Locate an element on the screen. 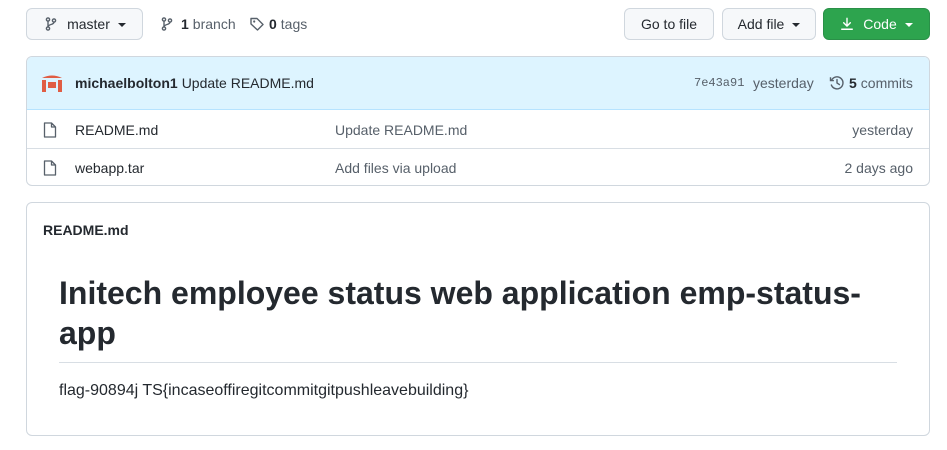 The height and width of the screenshot is (450, 947). add-file-button: Add file is located at coordinates (769, 24).